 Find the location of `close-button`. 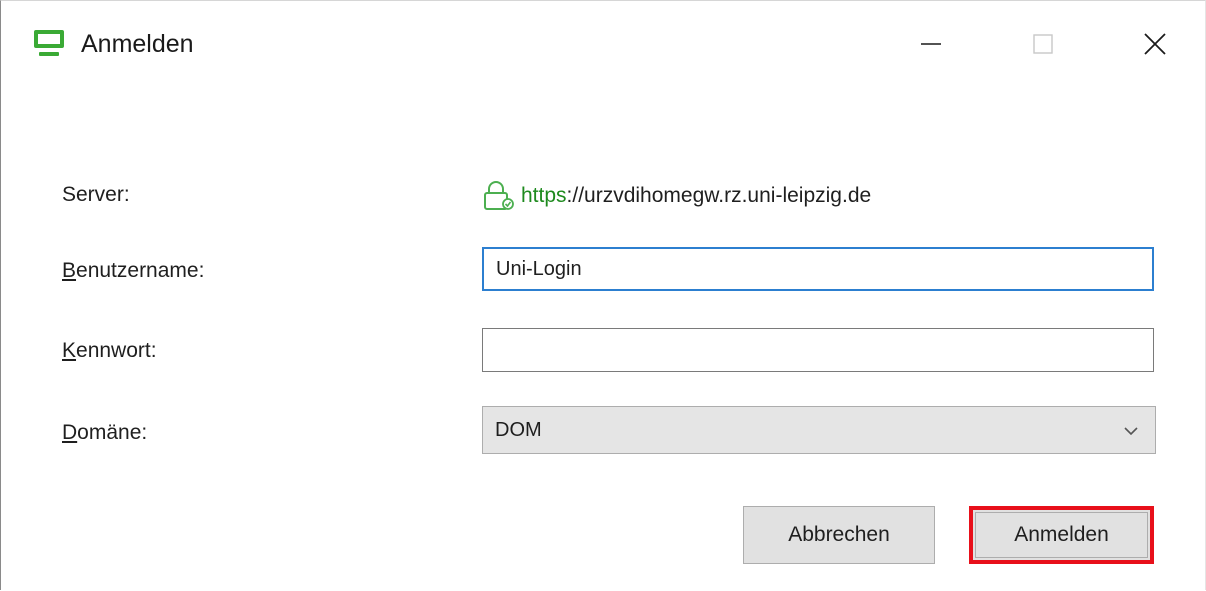

close-button is located at coordinates (1155, 44).